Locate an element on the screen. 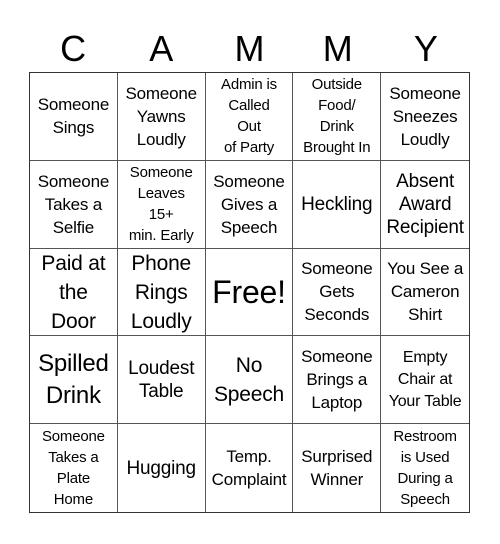 The image size is (500, 544). bingo-header: C A M M Y is located at coordinates (249, 49).